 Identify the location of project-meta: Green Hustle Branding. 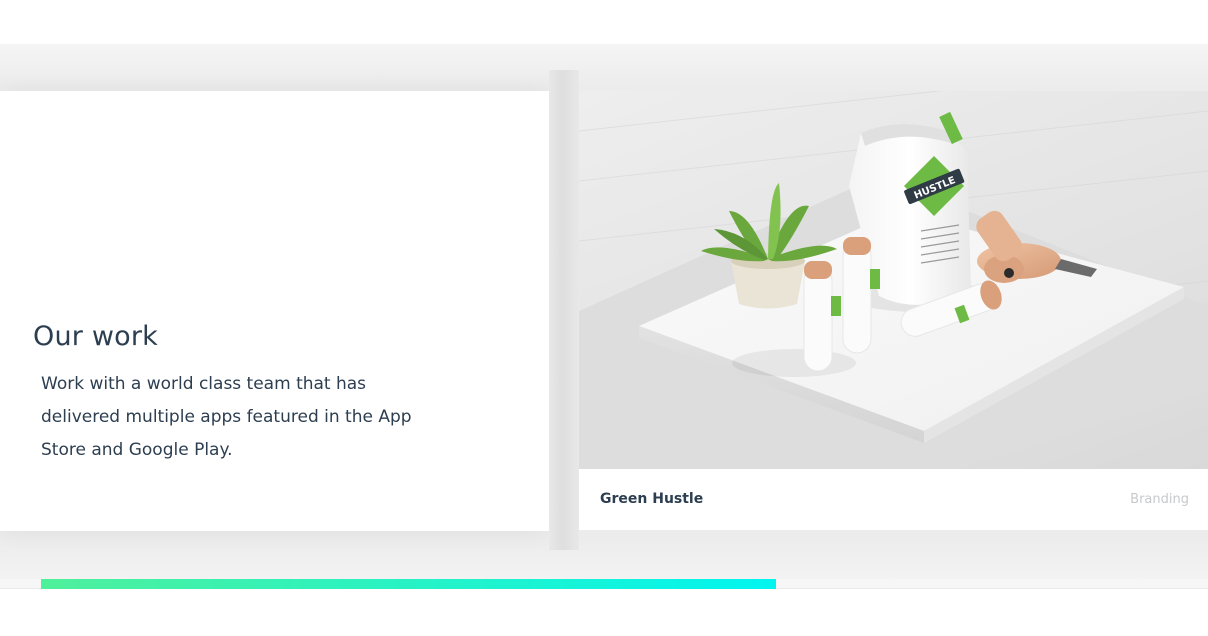
(893, 499).